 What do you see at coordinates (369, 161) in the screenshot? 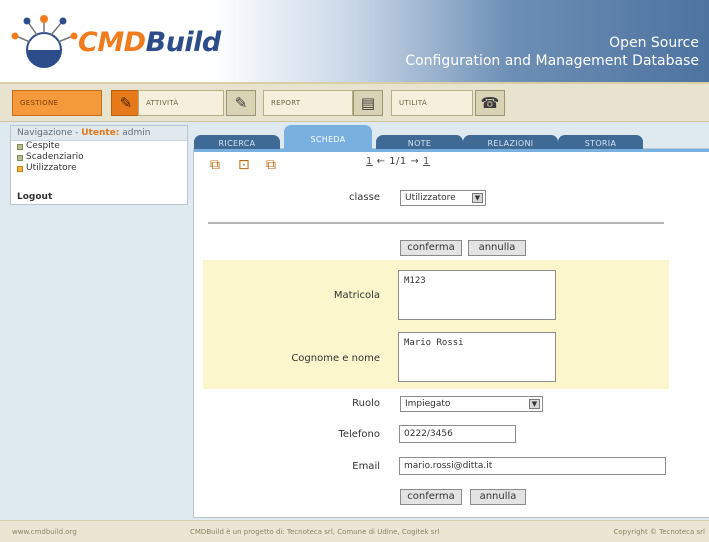
I see `pager-first-link: 1` at bounding box center [369, 161].